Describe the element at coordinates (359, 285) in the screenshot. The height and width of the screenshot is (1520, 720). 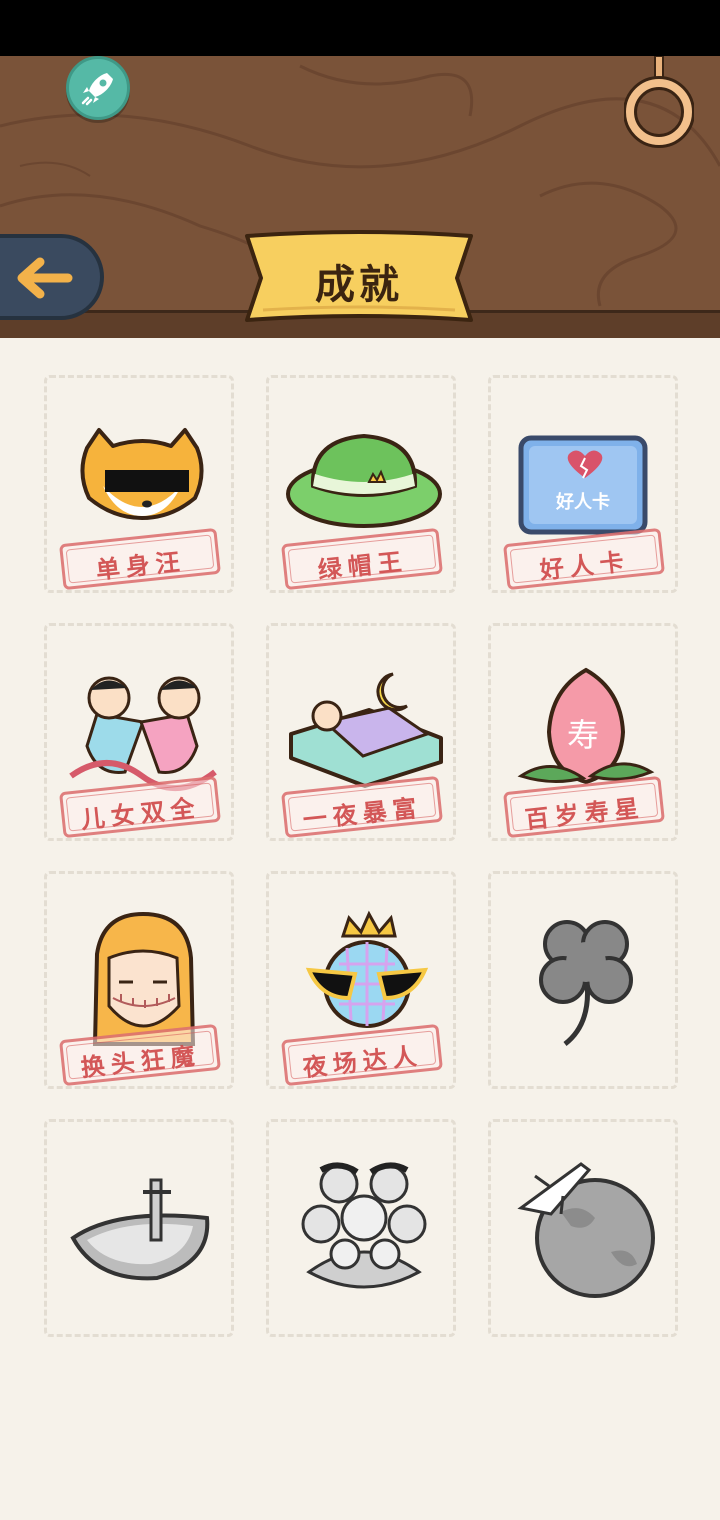
I see `page-title: 成就` at that location.